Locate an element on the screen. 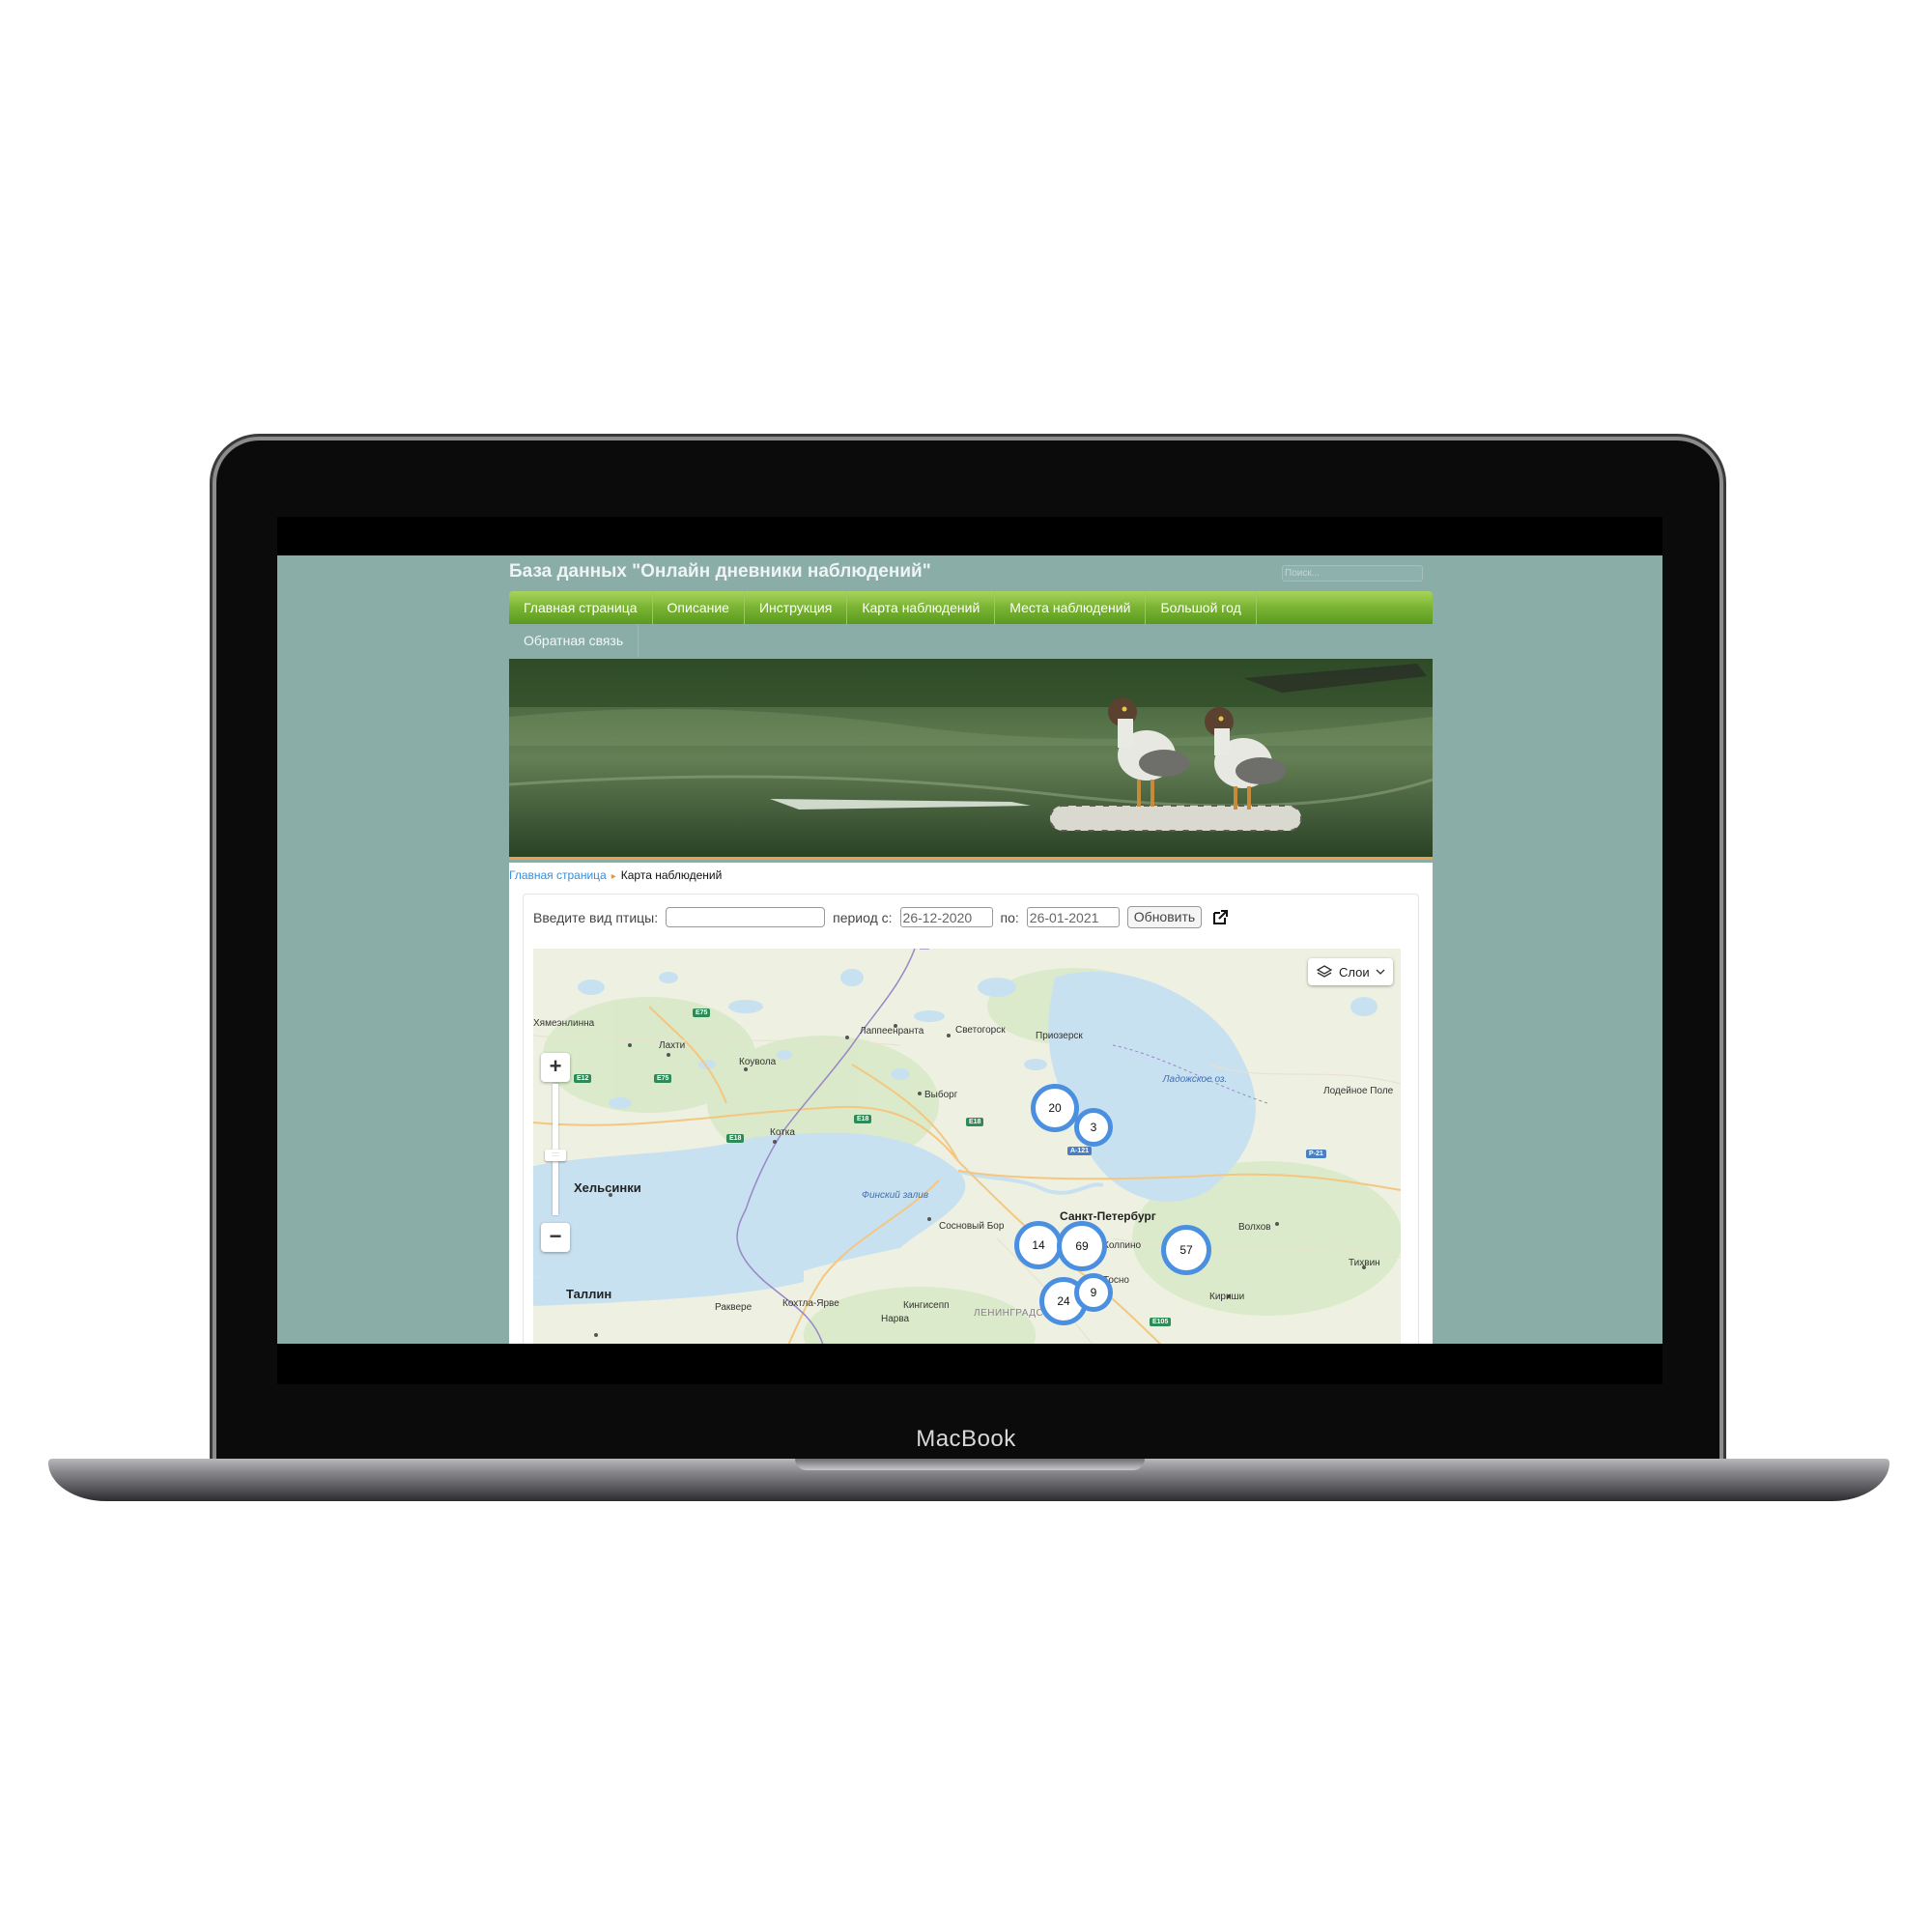 This screenshot has height=1932, width=1932. period-from-label: период с: is located at coordinates (863, 917).